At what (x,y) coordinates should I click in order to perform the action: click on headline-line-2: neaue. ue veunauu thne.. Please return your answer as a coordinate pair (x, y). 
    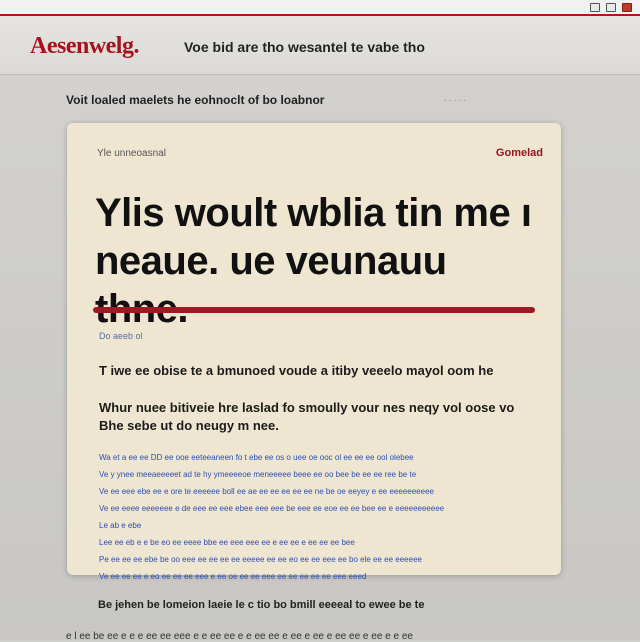
    Looking at the image, I should click on (271, 285).